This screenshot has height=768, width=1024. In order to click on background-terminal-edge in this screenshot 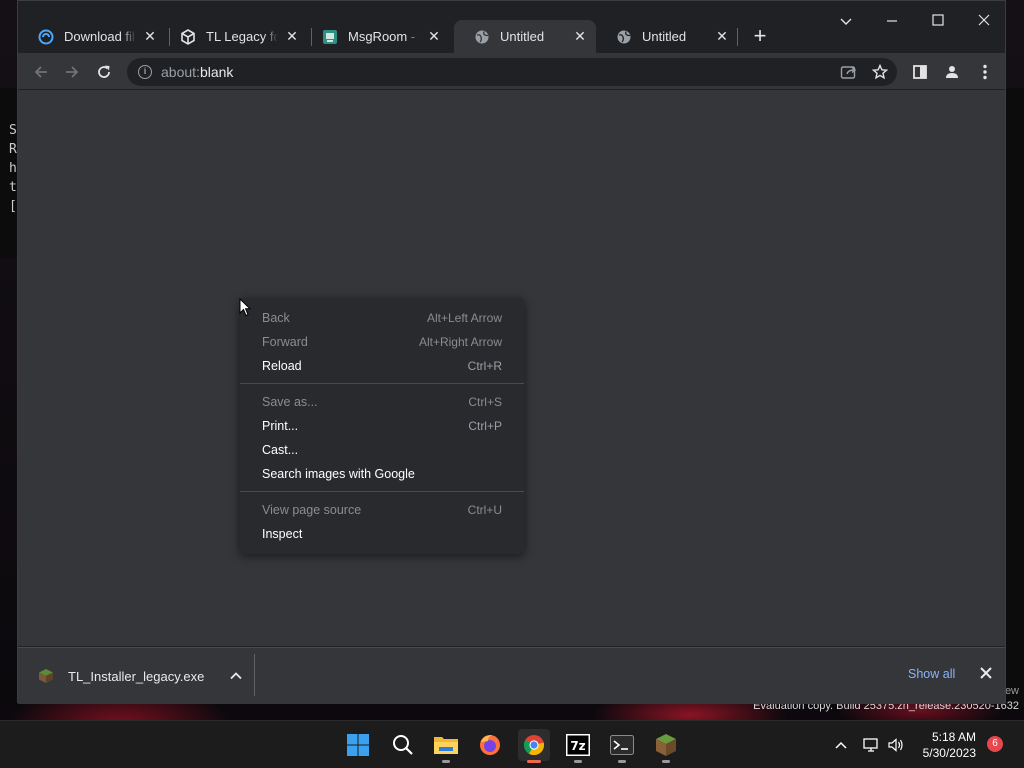, I will do `click(1015, 398)`.